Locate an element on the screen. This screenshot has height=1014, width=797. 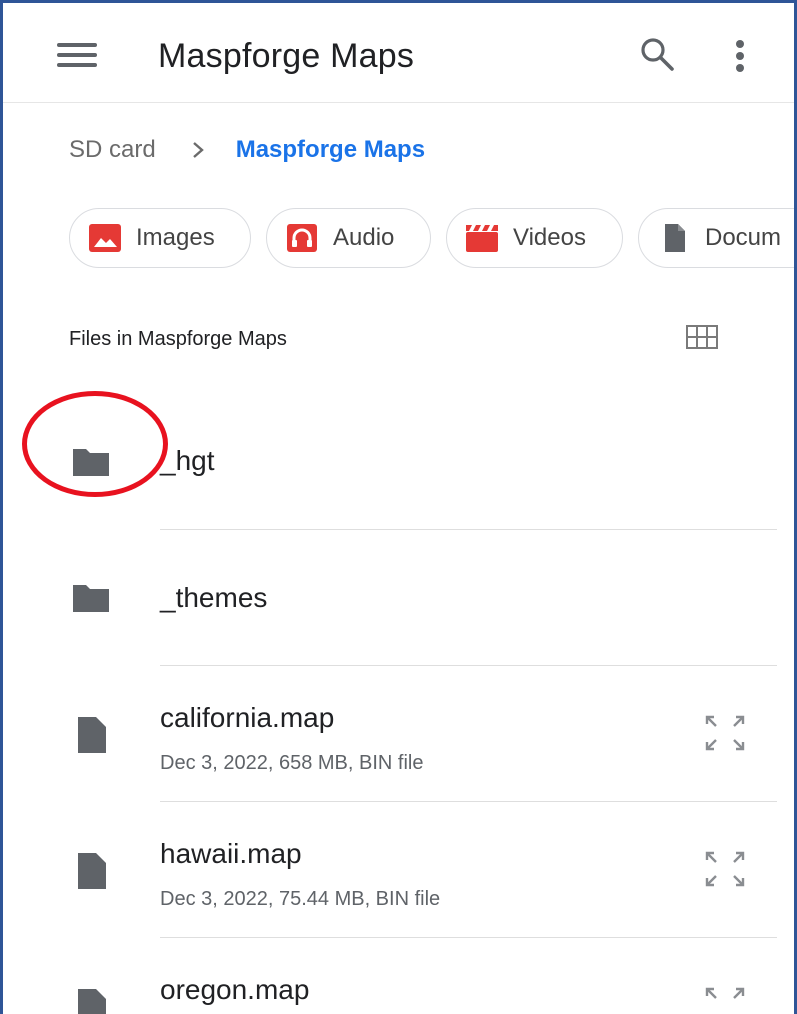
breadcrumb-current-folder: Maspforge Maps is located at coordinates (330, 150).